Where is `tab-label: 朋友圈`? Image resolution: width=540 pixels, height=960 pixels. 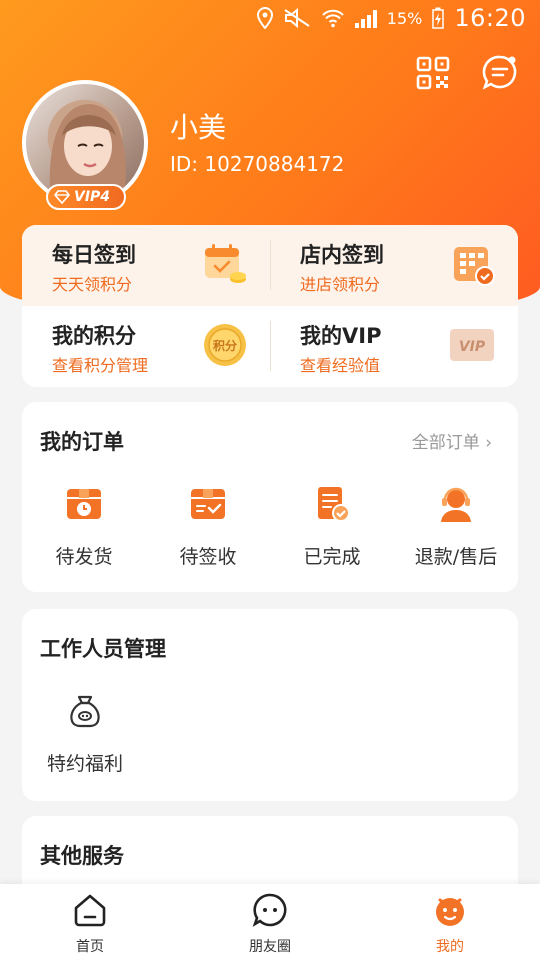 tab-label: 朋友圈 is located at coordinates (270, 947).